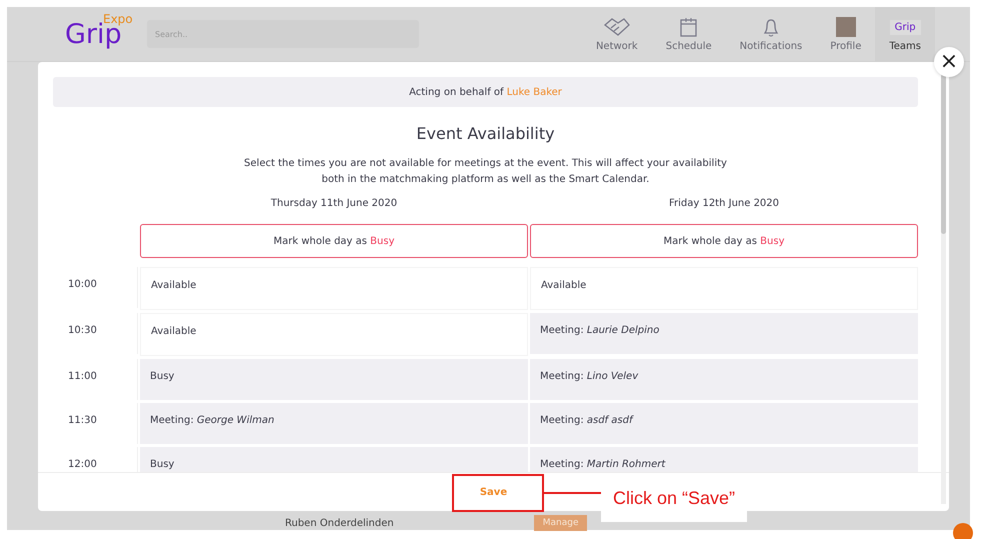 This screenshot has width=981, height=539. What do you see at coordinates (572, 493) in the screenshot?
I see `leader-line` at bounding box center [572, 493].